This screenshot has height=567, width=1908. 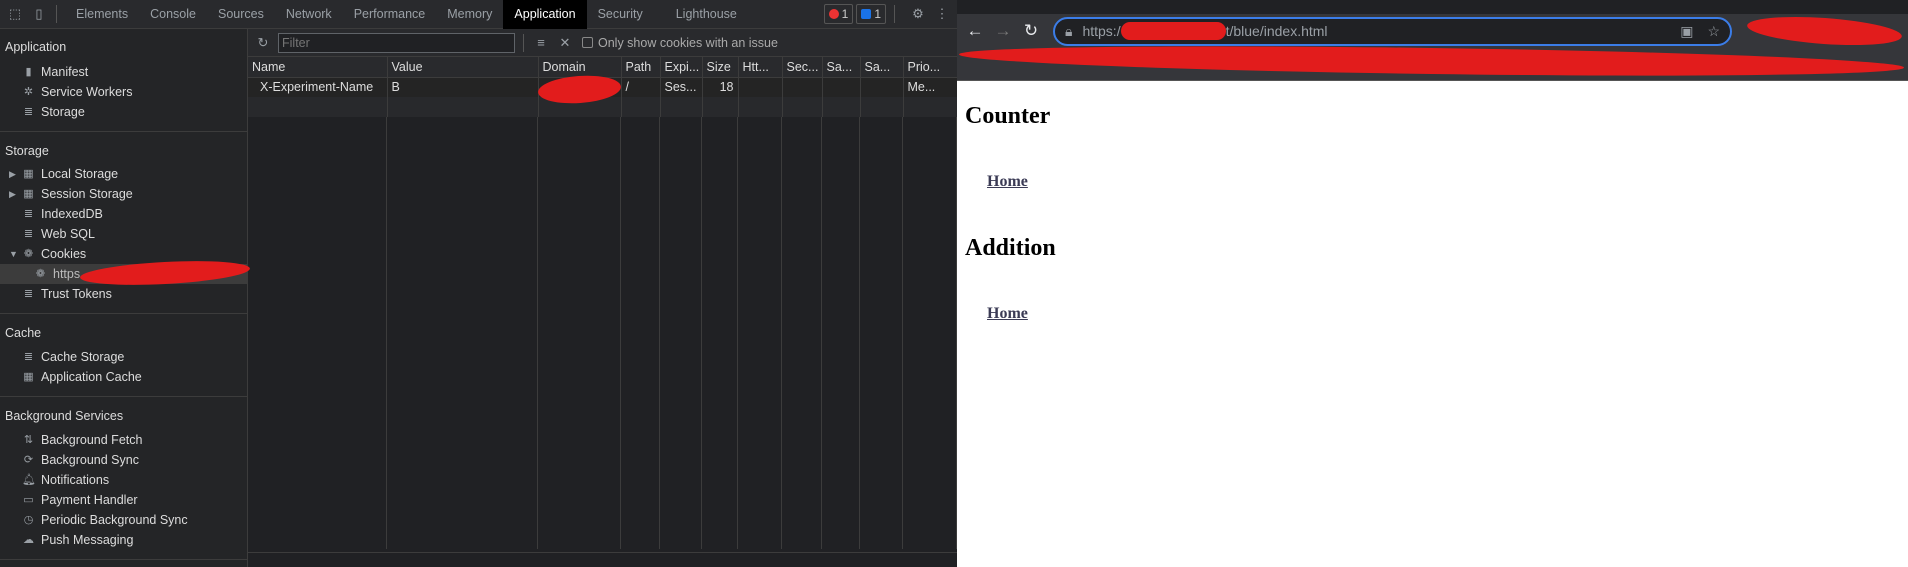 What do you see at coordinates (123, 112) in the screenshot?
I see `sidebar-item-storage: ≣ Storage` at bounding box center [123, 112].